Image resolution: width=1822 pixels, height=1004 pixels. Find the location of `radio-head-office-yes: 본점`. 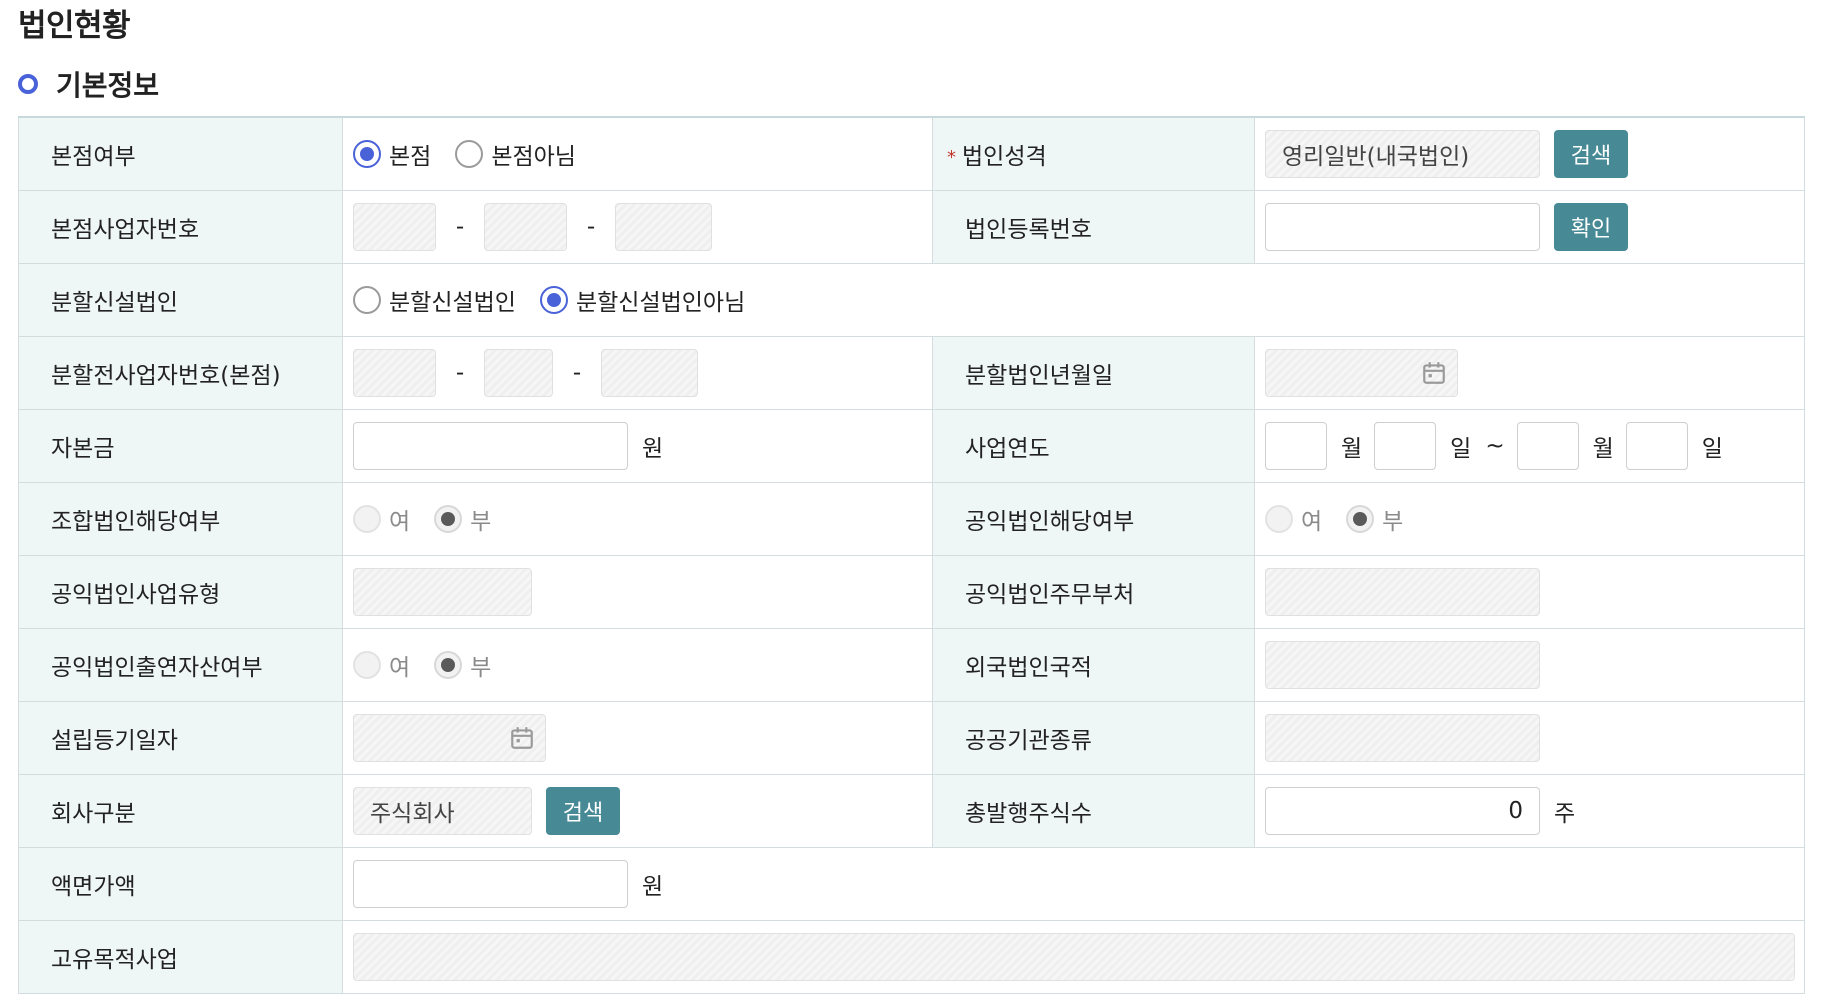

radio-head-office-yes: 본점 is located at coordinates (392, 154).